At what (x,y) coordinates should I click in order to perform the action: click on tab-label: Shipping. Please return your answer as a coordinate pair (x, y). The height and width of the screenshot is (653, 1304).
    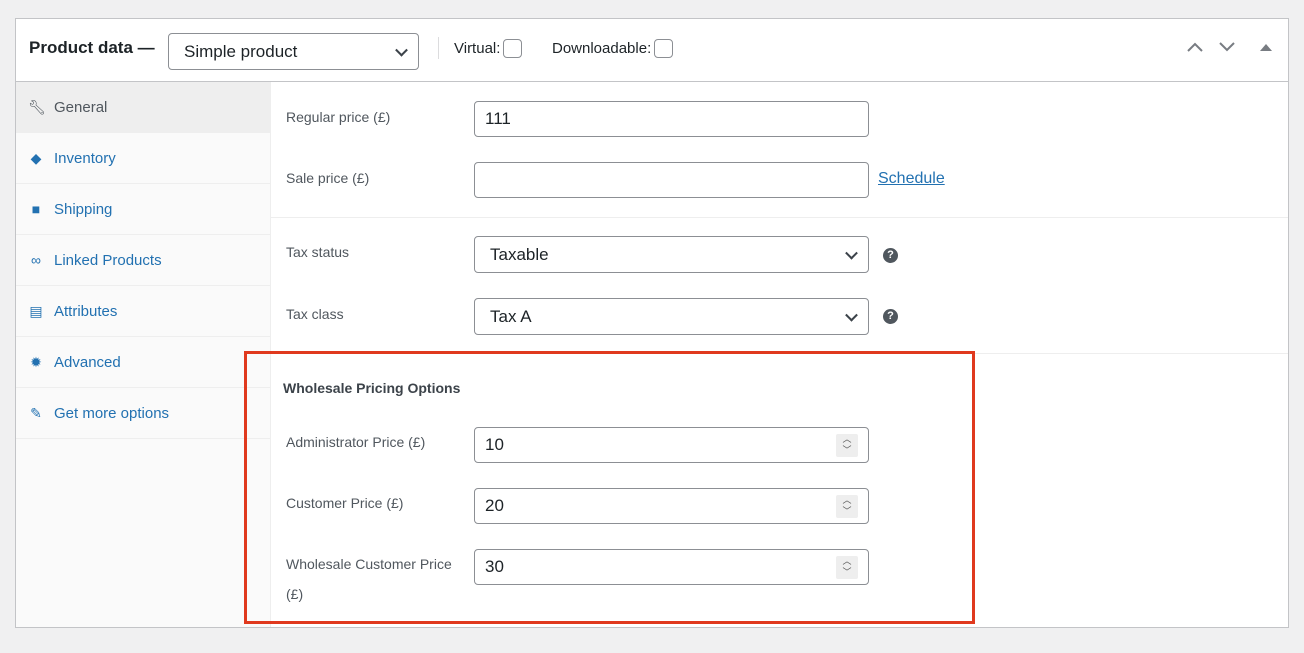
    Looking at the image, I should click on (83, 209).